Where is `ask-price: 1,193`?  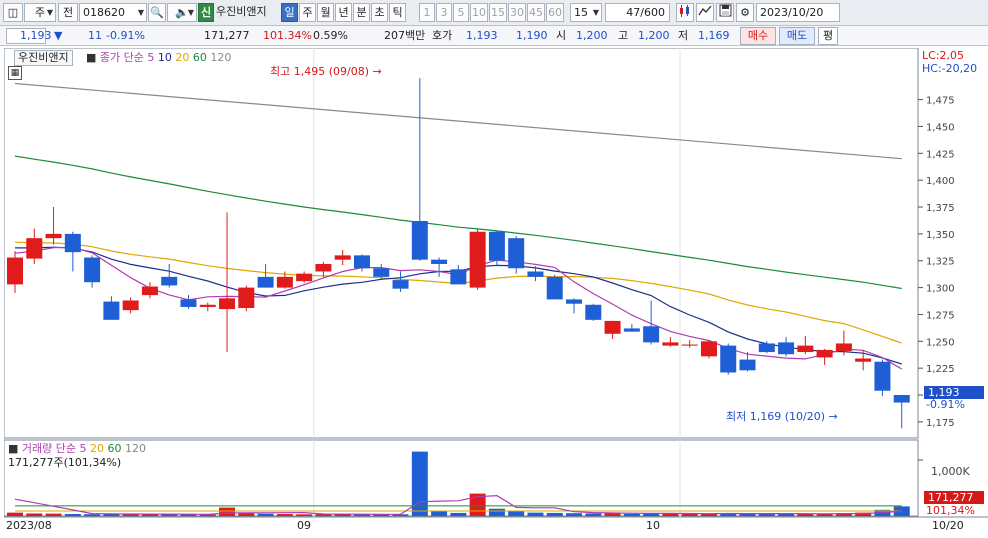 ask-price: 1,193 is located at coordinates (482, 35).